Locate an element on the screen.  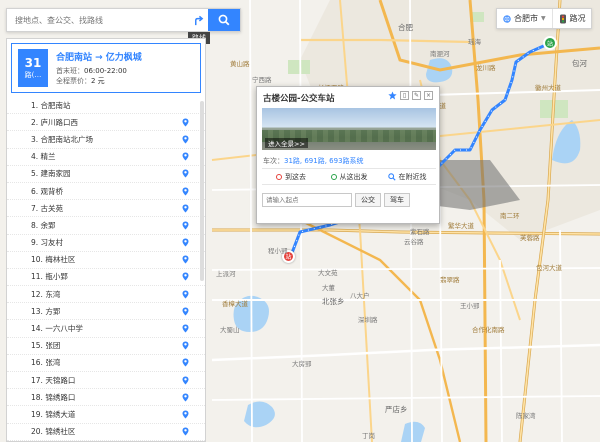
stop-list-item: 6. 观背桥 is located at coordinates (106, 192).